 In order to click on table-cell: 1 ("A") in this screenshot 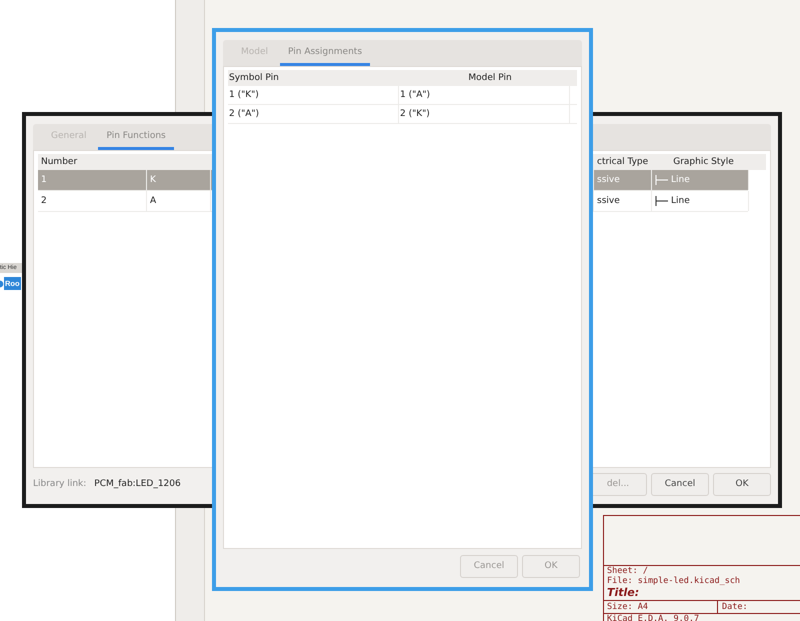, I will do `click(484, 95)`.